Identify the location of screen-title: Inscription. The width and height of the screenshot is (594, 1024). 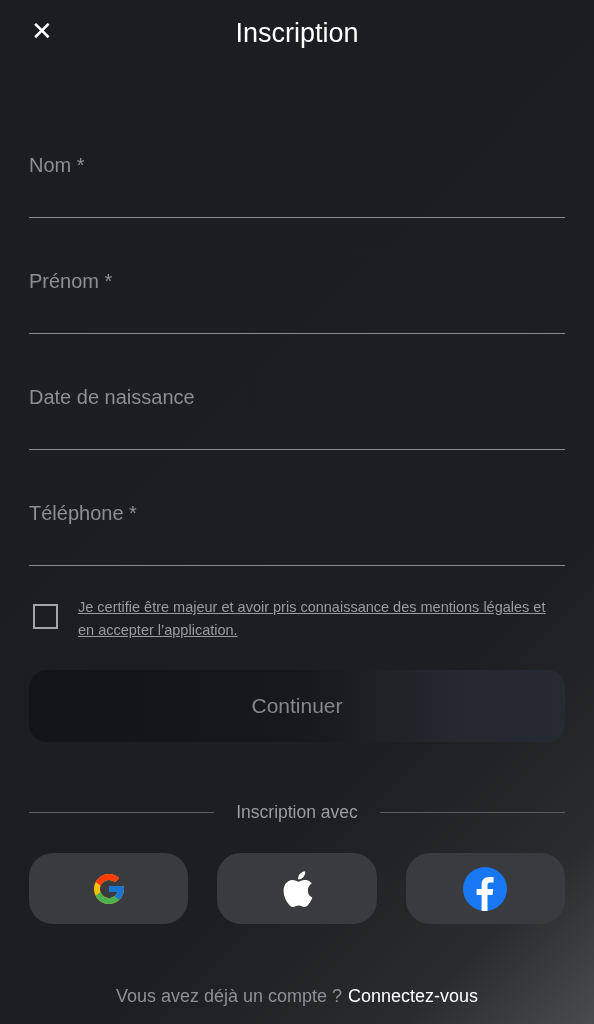
(297, 33).